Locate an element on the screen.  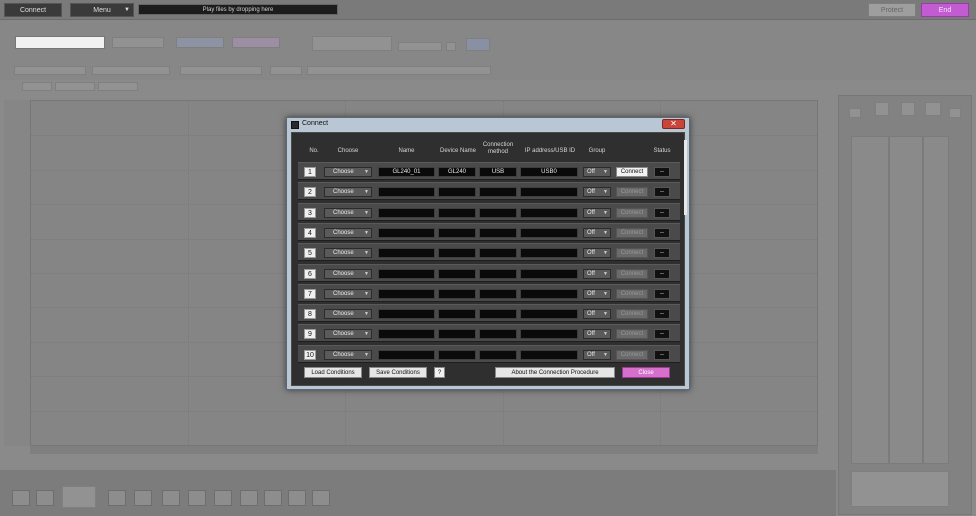
row-number: 3 is located at coordinates (310, 212).